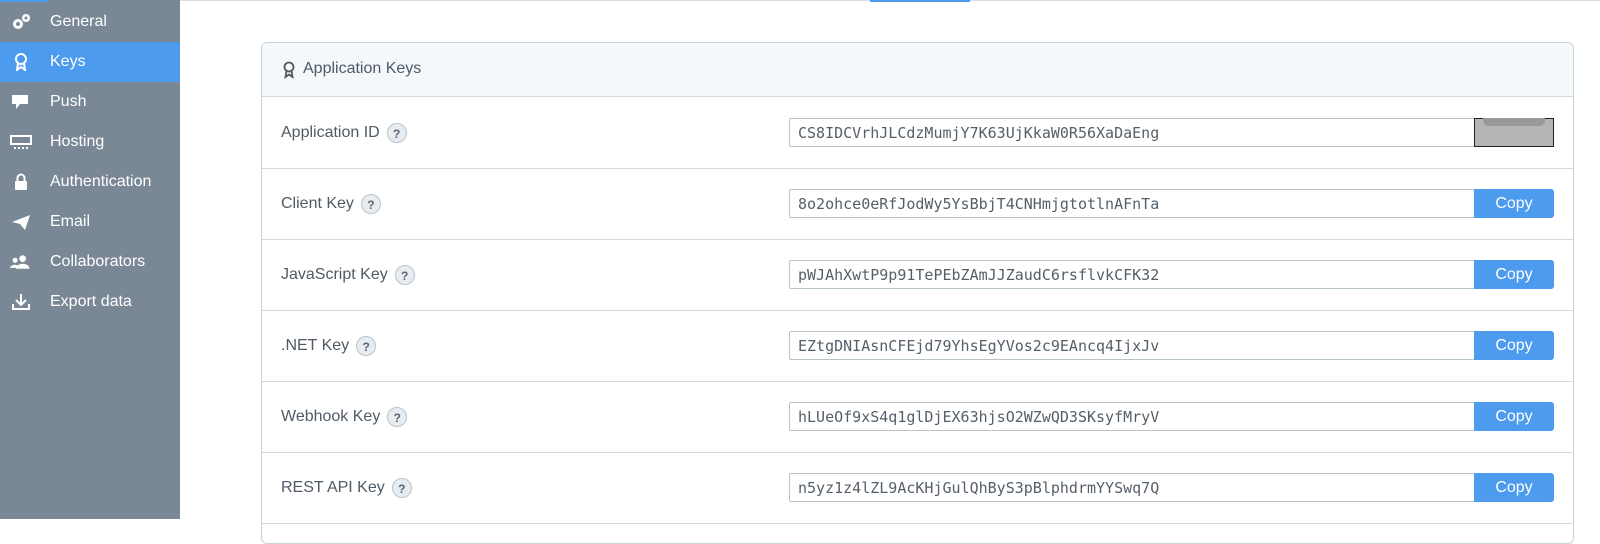 The height and width of the screenshot is (544, 1600). I want to click on users-icon, so click(21, 262).